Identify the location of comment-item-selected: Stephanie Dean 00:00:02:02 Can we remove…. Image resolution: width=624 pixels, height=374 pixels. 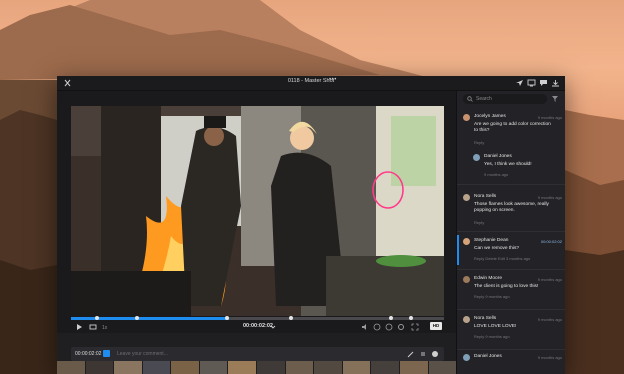
(511, 252).